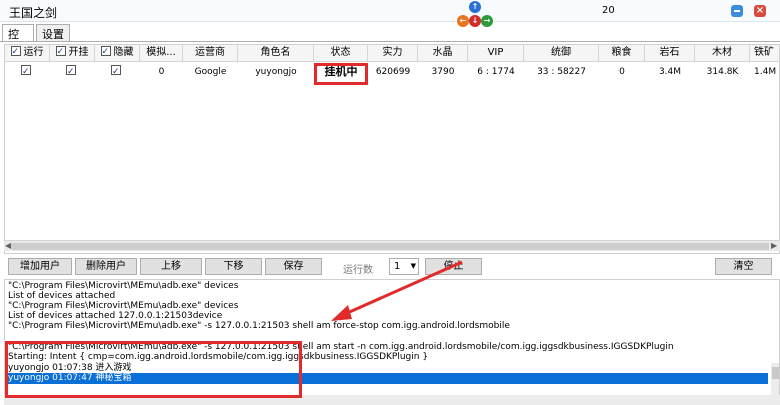 This screenshot has height=405, width=780. Describe the element at coordinates (341, 313) in the screenshot. I see `arrow-head` at that location.